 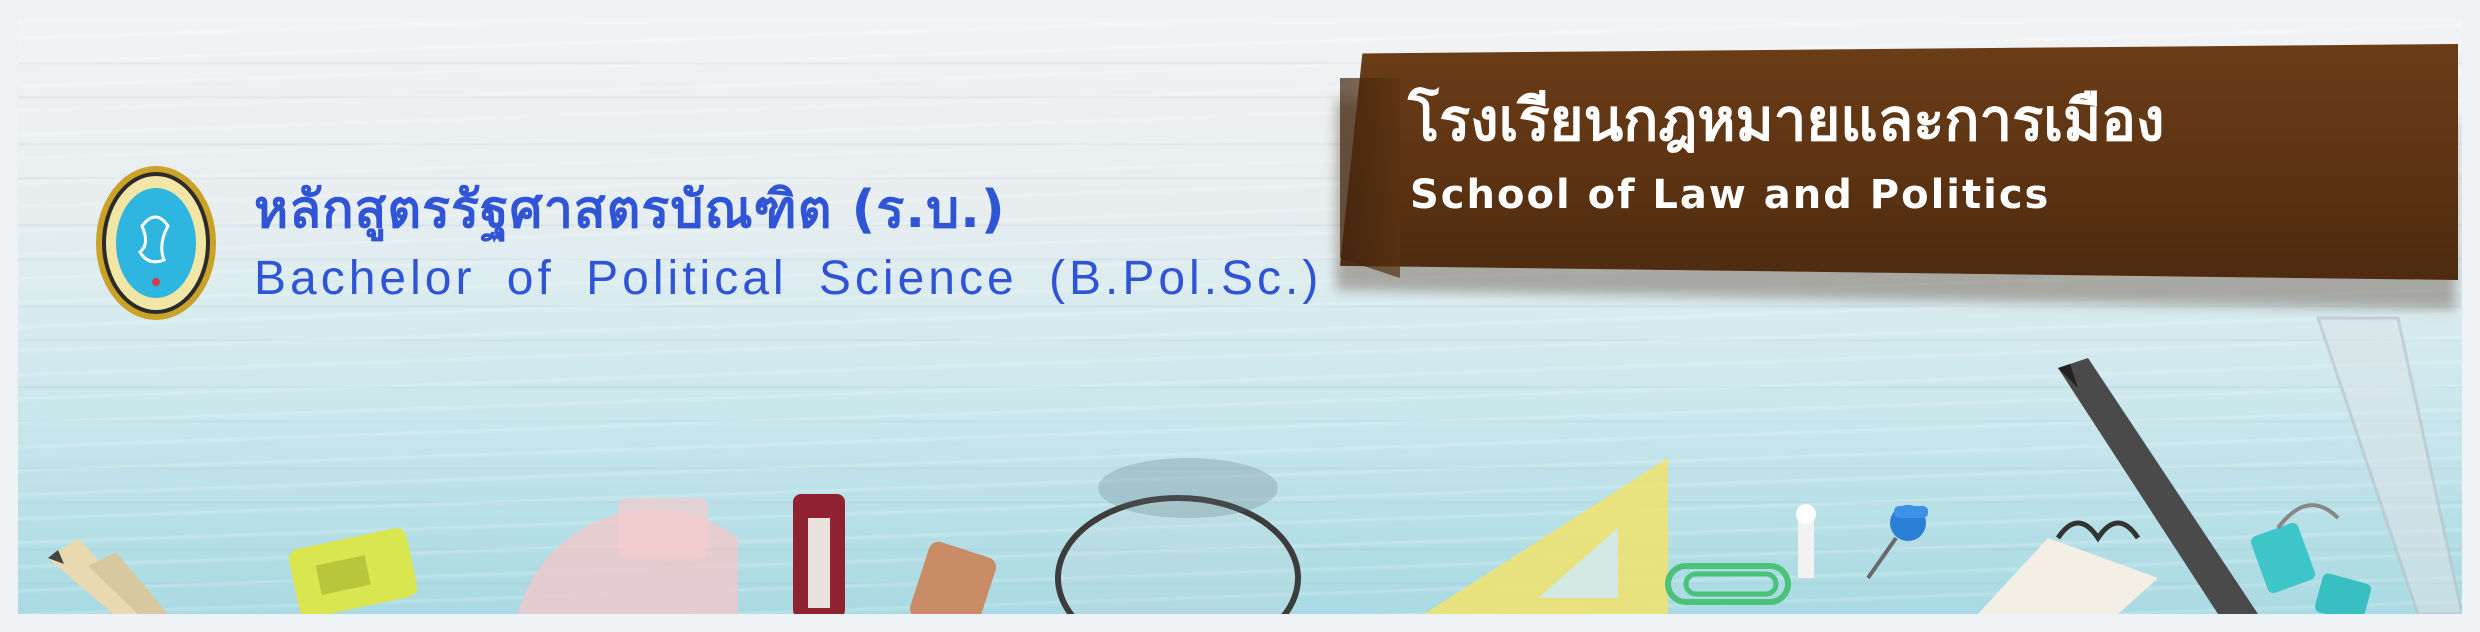 I want to click on ruler-icon, so click(x=2388, y=465).